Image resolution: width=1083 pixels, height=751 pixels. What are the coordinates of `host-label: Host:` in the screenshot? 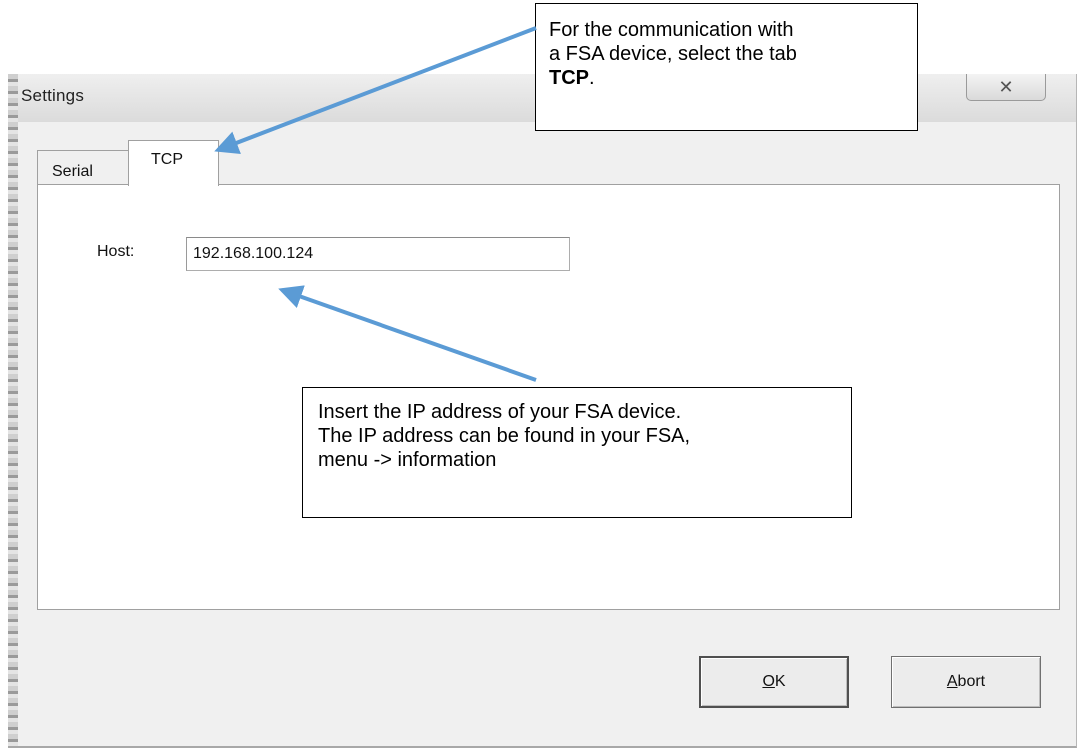 It's located at (116, 251).